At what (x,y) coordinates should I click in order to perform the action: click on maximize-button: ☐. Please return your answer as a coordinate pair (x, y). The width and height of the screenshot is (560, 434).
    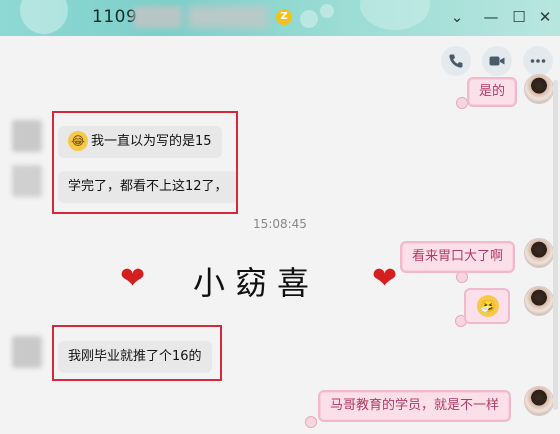
    Looking at the image, I should click on (519, 17).